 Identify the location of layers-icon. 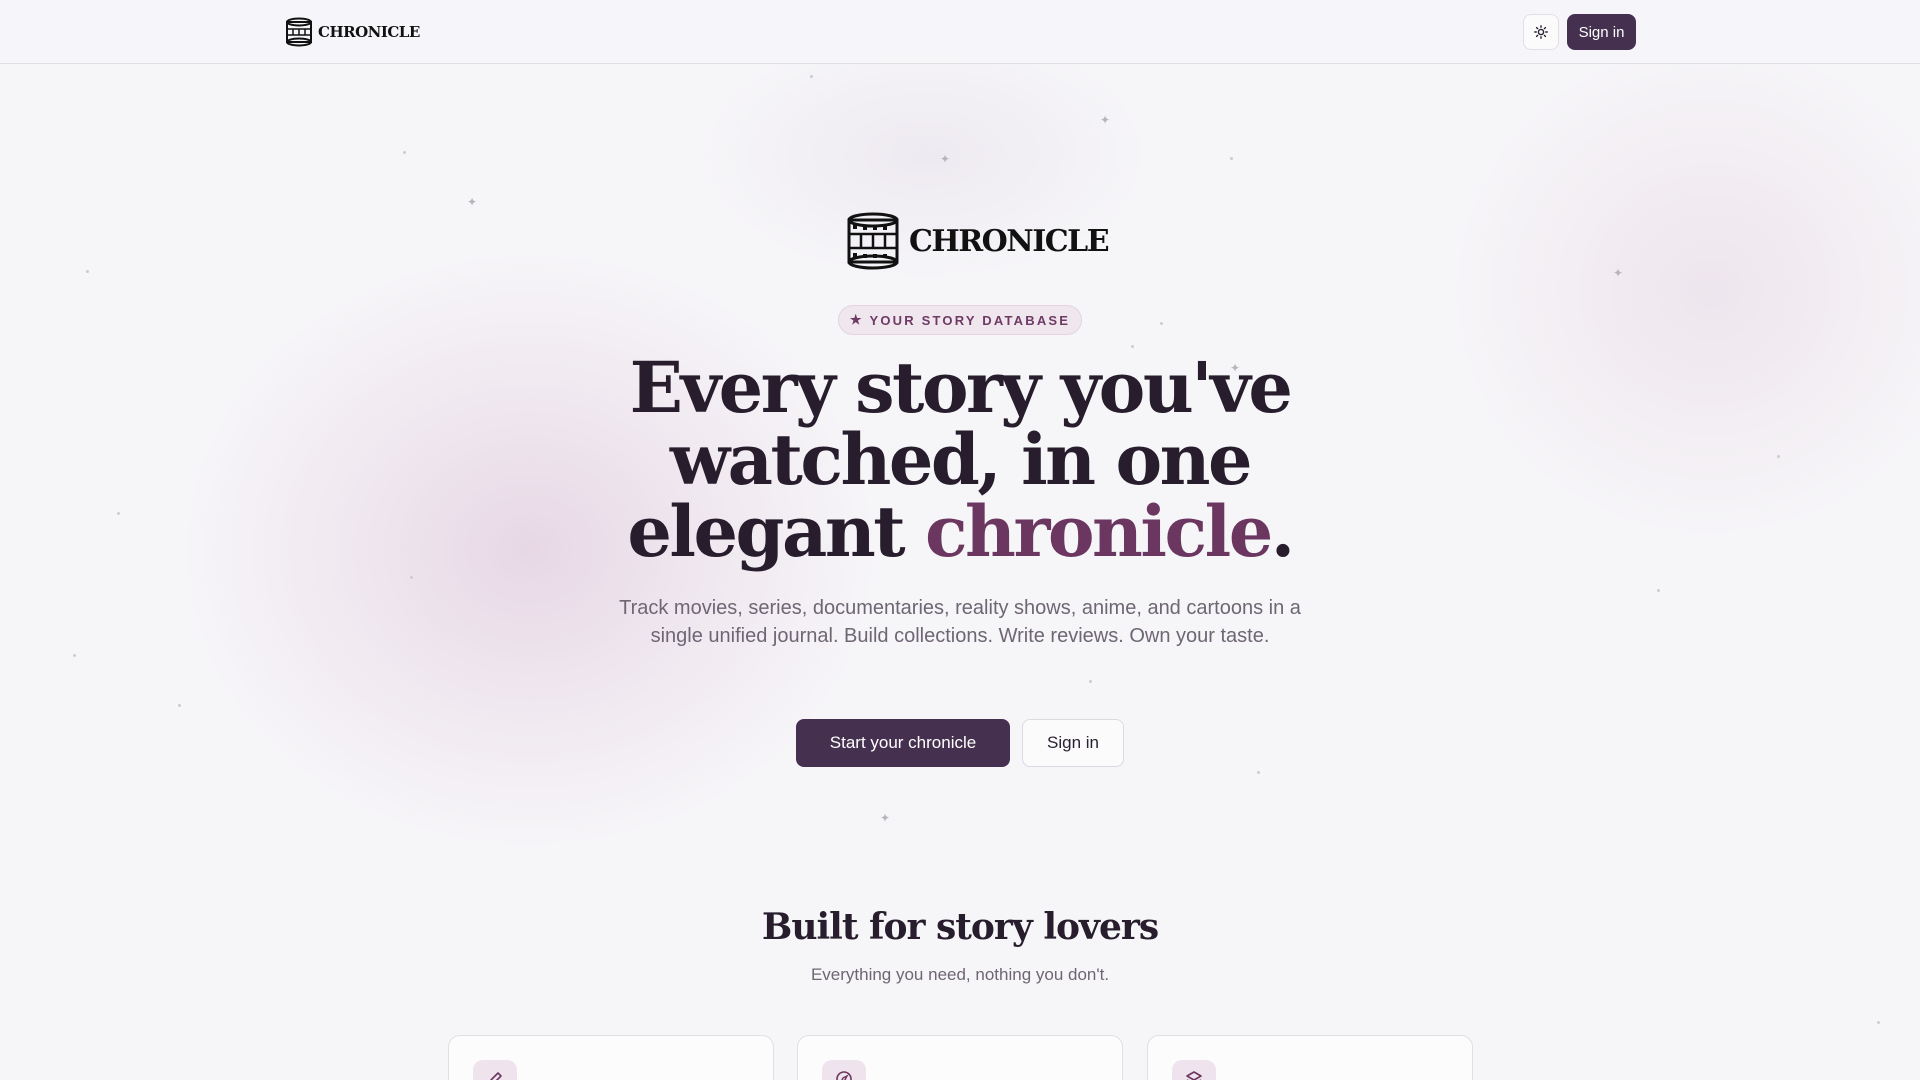
(1194, 1070).